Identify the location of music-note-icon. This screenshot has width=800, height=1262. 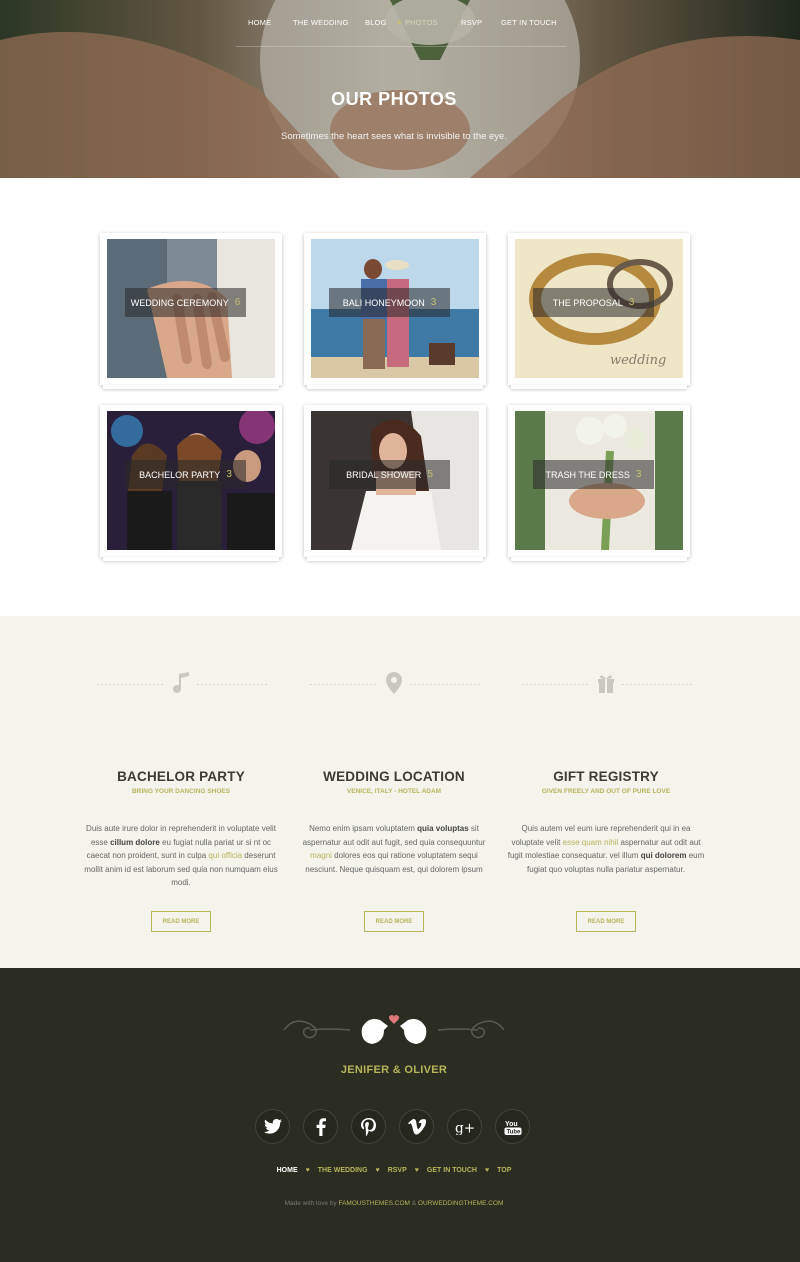
(181, 683).